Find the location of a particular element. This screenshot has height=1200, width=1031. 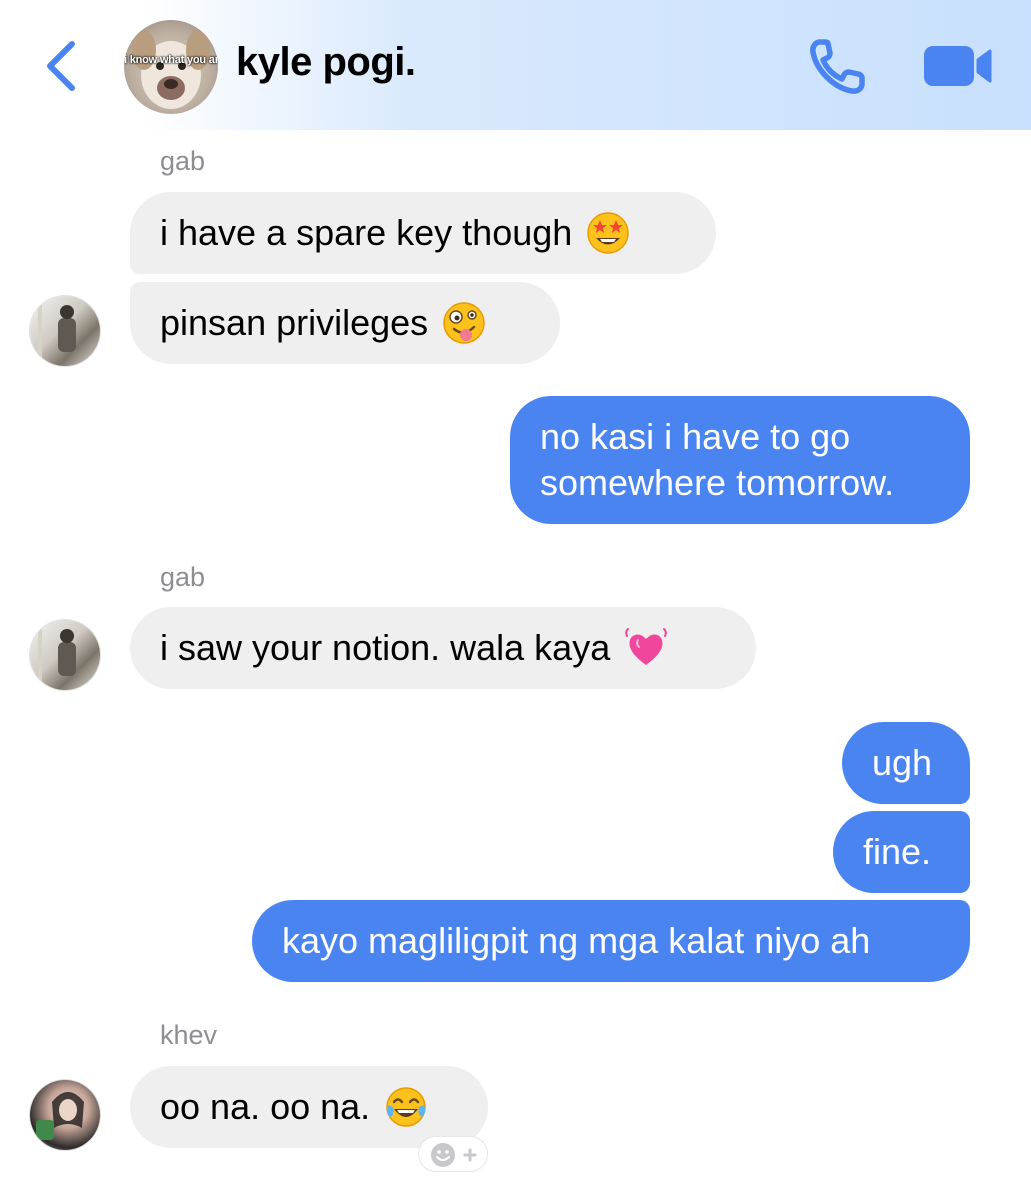

message-bubble: i saw your notion. wala kaya is located at coordinates (443, 648).